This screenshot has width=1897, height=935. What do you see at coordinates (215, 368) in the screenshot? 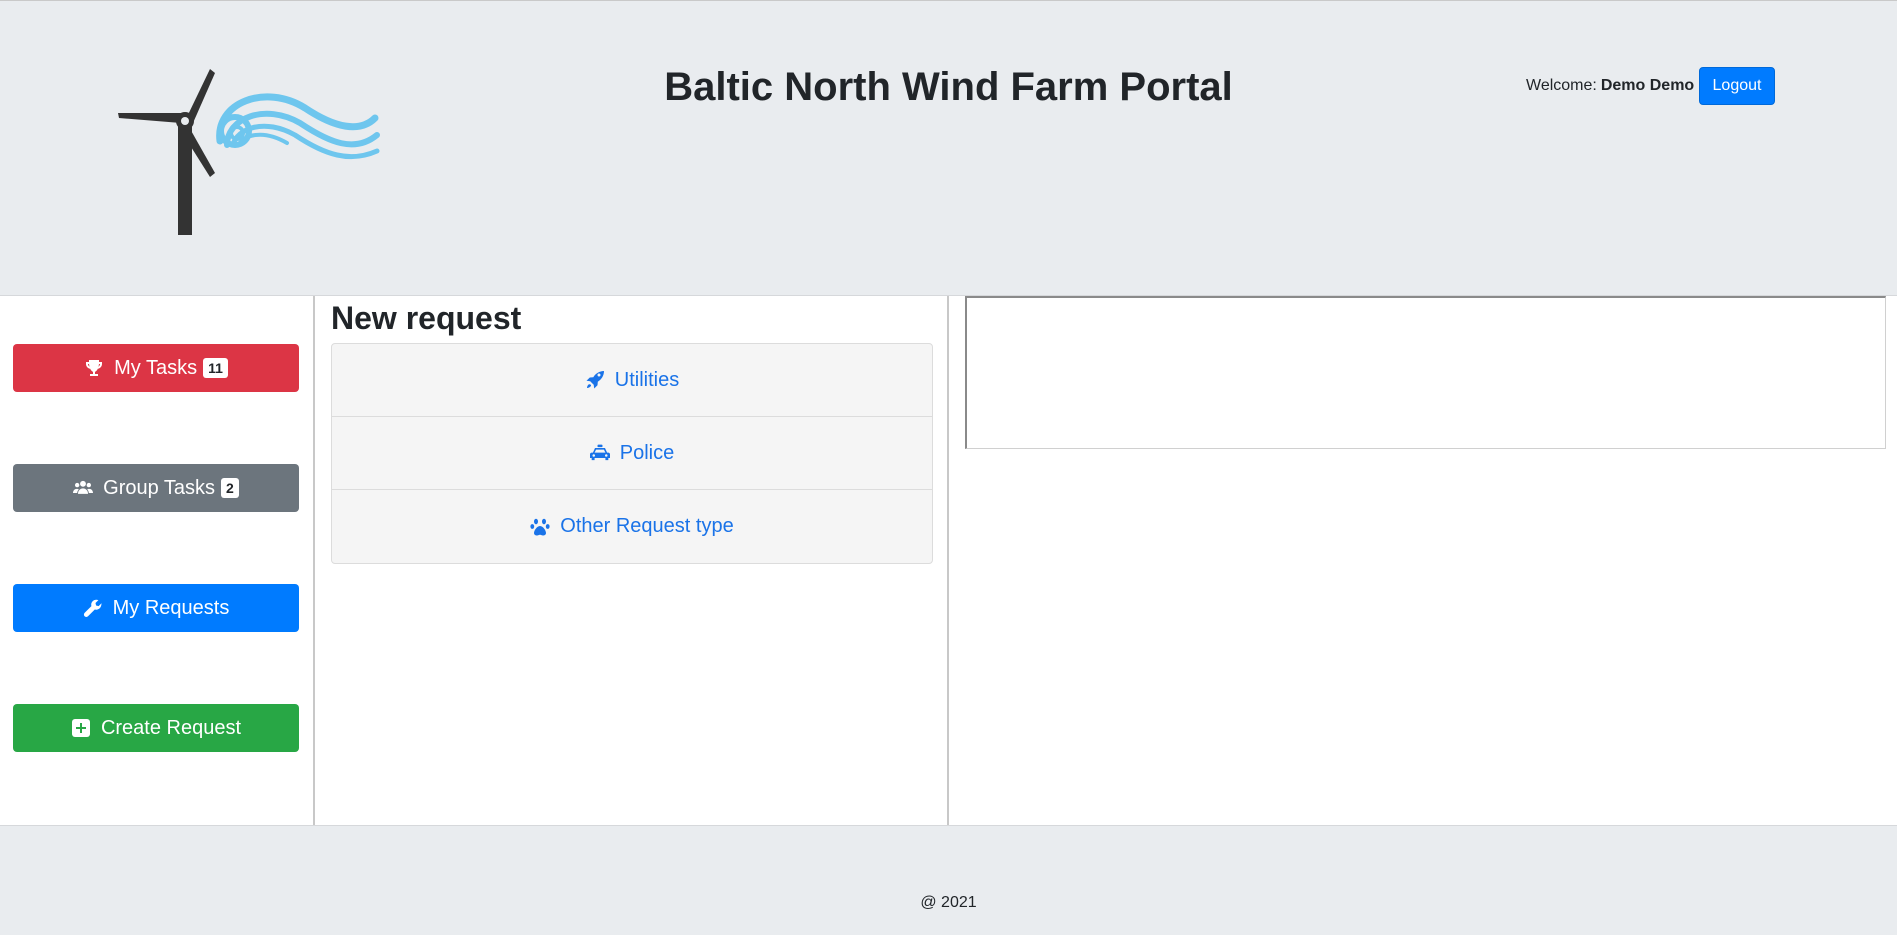
I see `my-tasks-count-badge: 11` at bounding box center [215, 368].